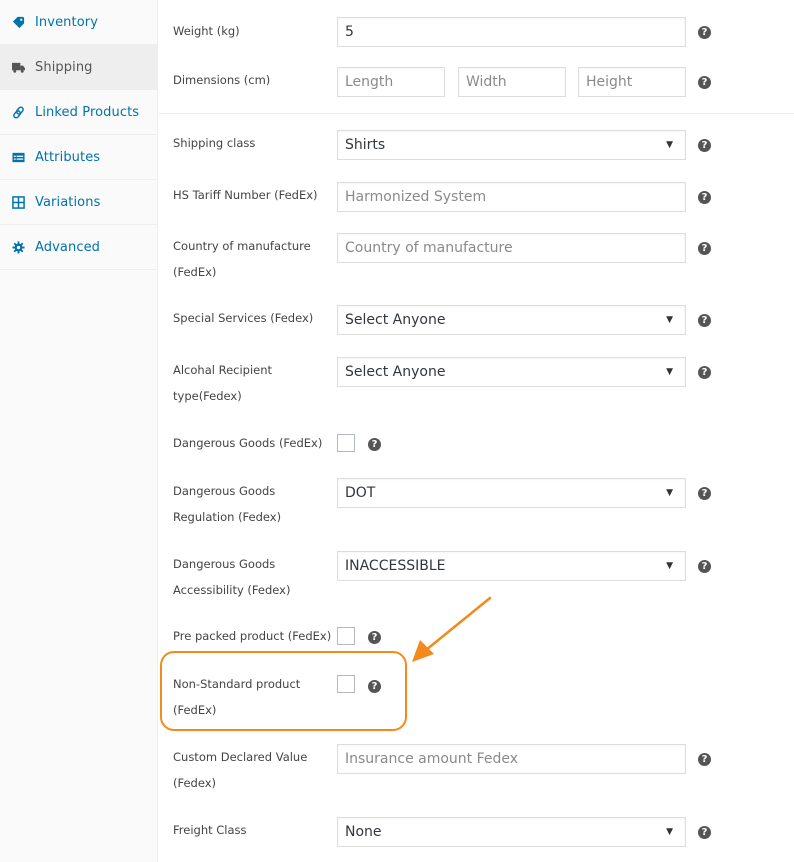 The image size is (794, 862). I want to click on pre-packed-label: Pre packed product (FedEx), so click(252, 636).